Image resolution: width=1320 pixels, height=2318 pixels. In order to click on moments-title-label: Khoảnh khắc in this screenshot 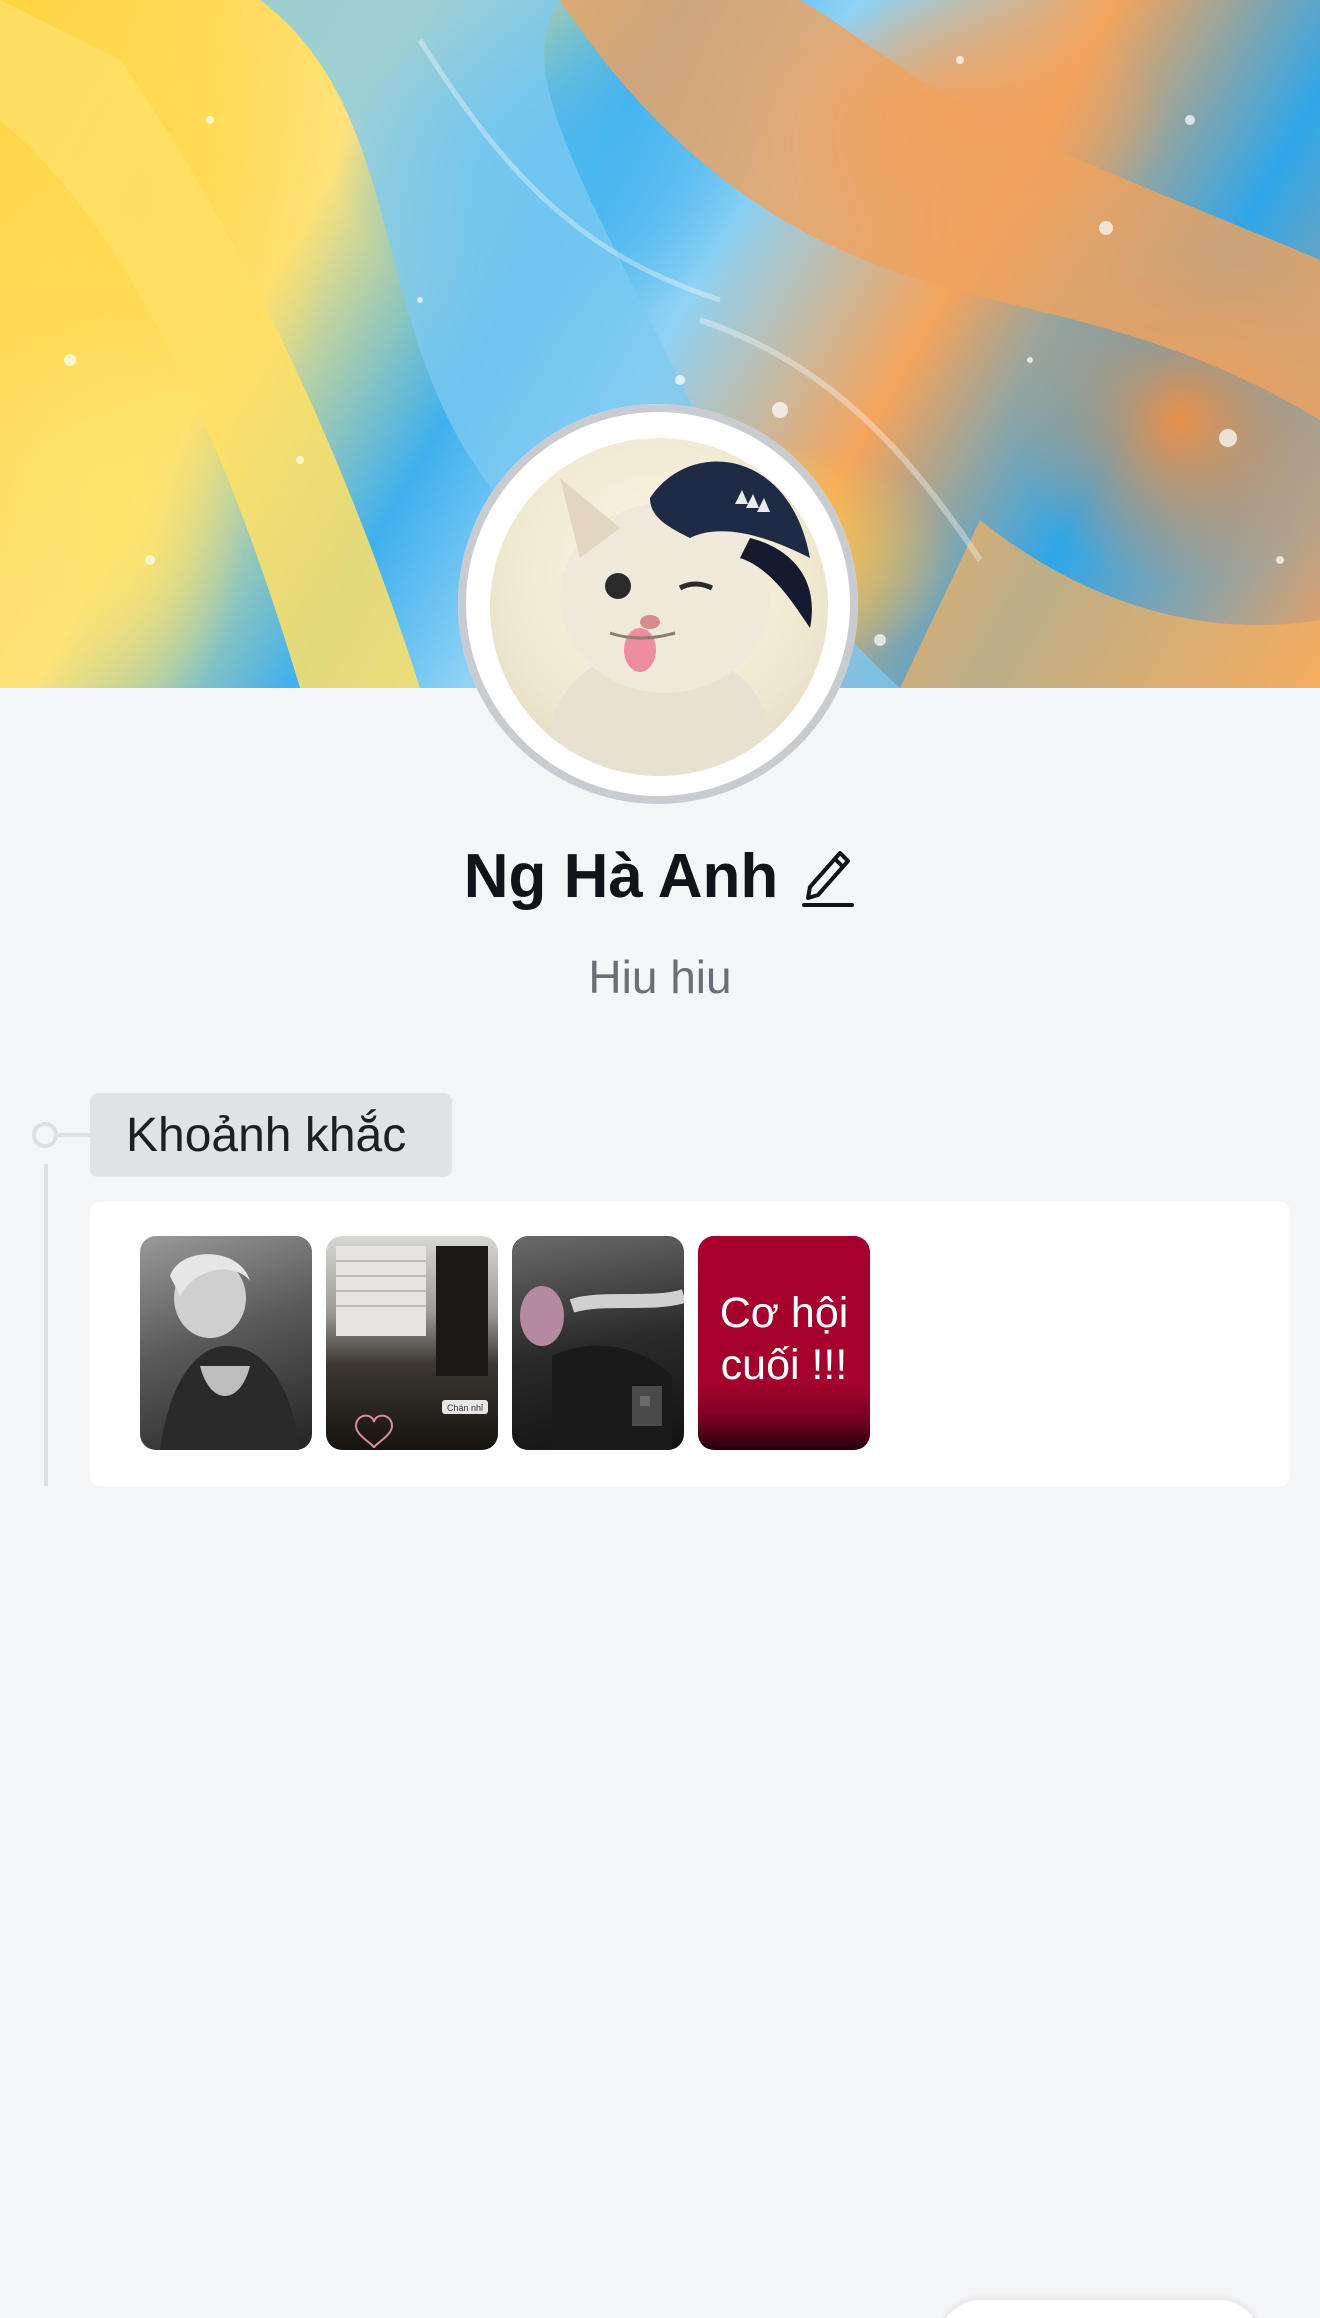, I will do `click(266, 1135)`.